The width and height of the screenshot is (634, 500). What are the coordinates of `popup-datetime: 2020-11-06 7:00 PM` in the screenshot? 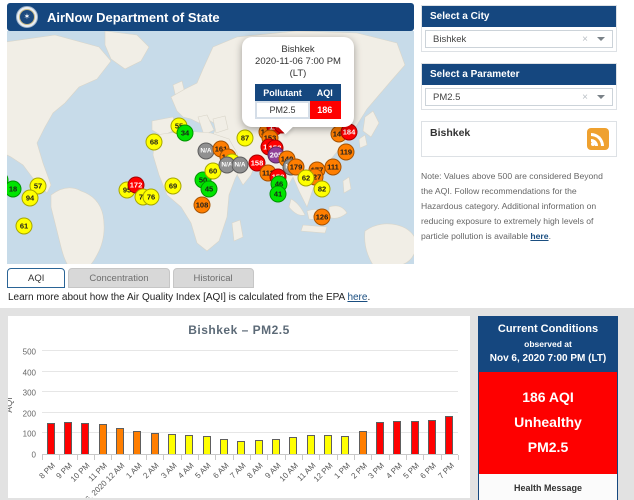 It's located at (298, 61).